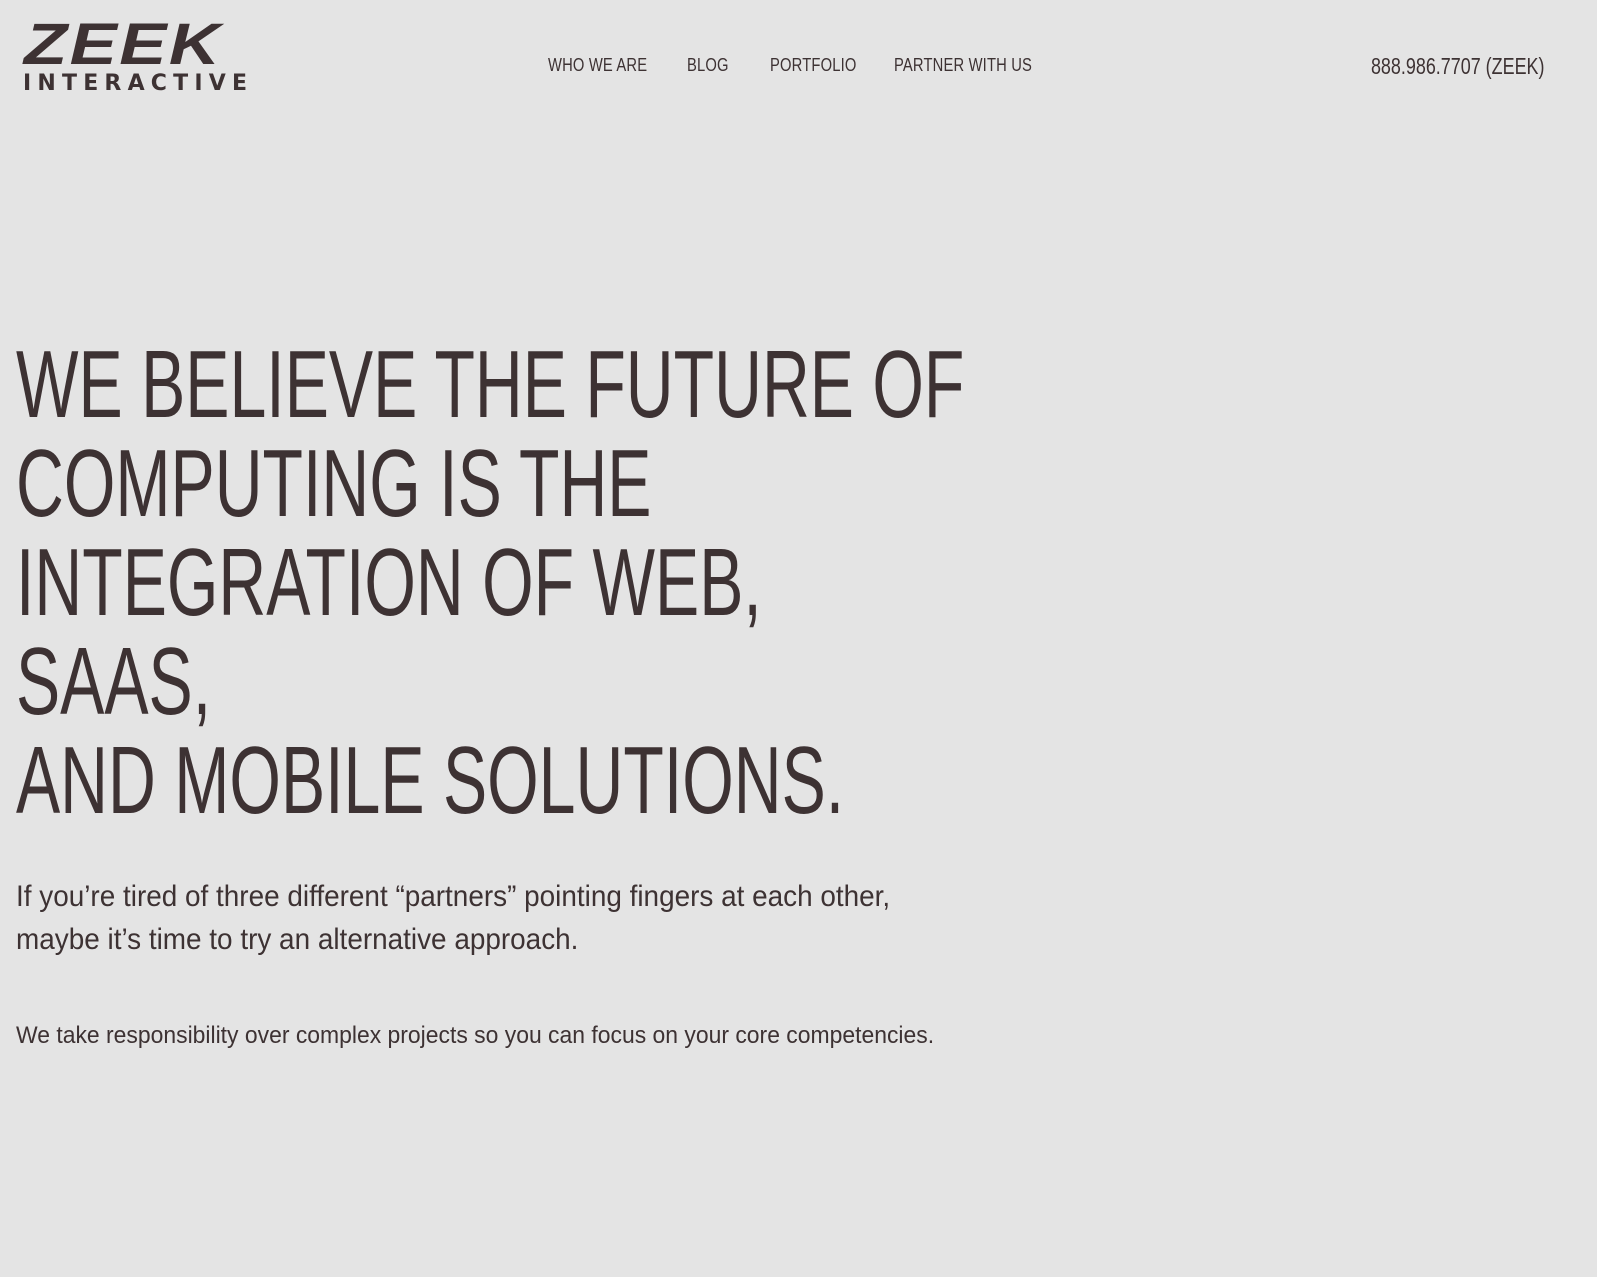 Image resolution: width=1597 pixels, height=1277 pixels. I want to click on hero-headline-line-3: INTEGRATION OF WEB, SAAS,, so click(389, 632).